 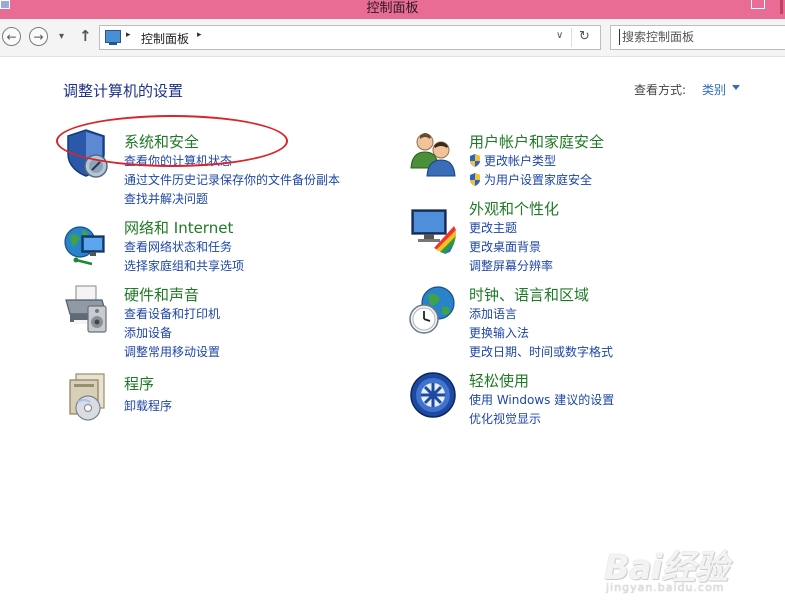 I want to click on category-title: 硬件和声音, so click(x=161, y=294).